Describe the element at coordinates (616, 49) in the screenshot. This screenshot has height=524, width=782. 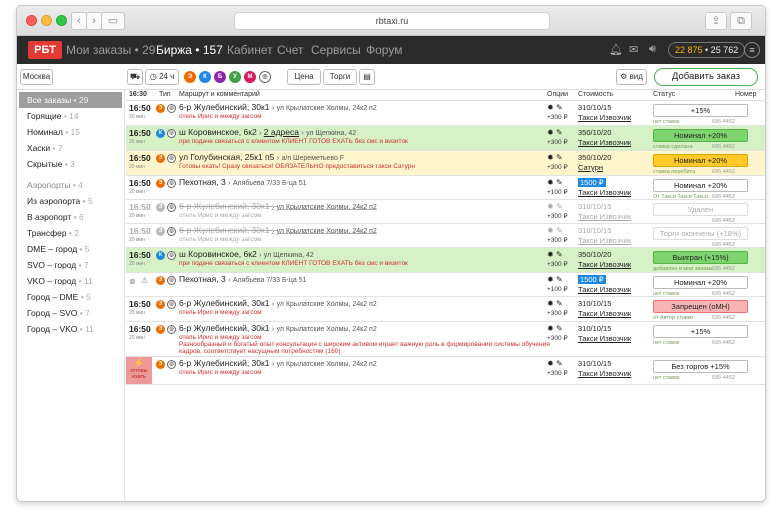
I see `bell-icon: 🔔︎` at that location.